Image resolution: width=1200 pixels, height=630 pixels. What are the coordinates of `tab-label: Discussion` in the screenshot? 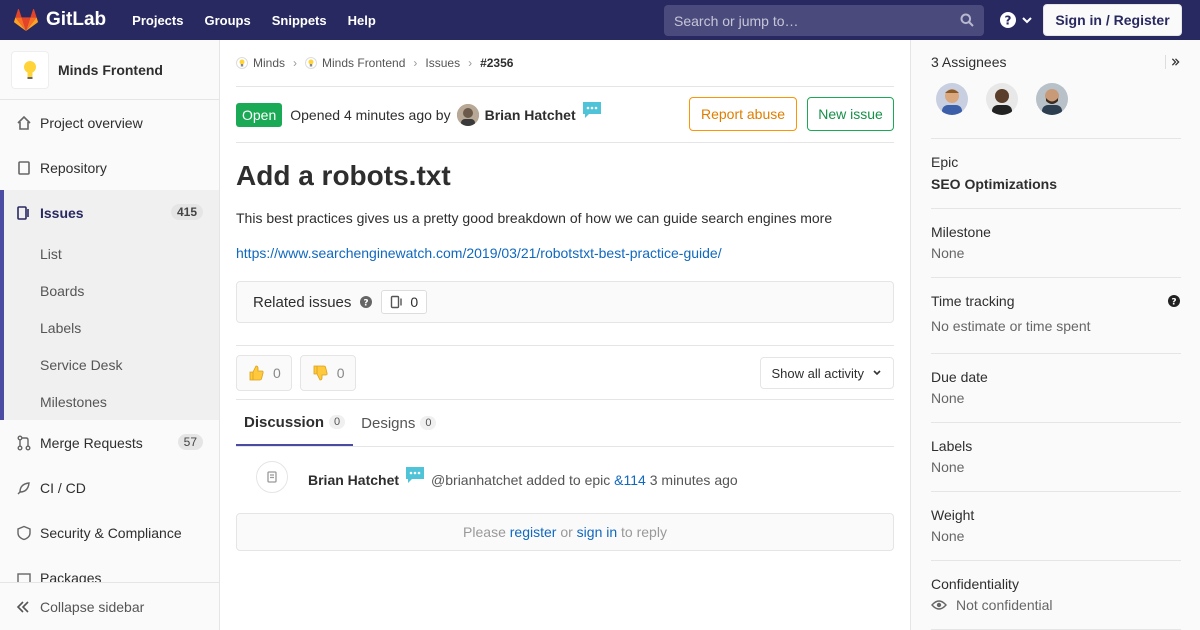 It's located at (284, 422).